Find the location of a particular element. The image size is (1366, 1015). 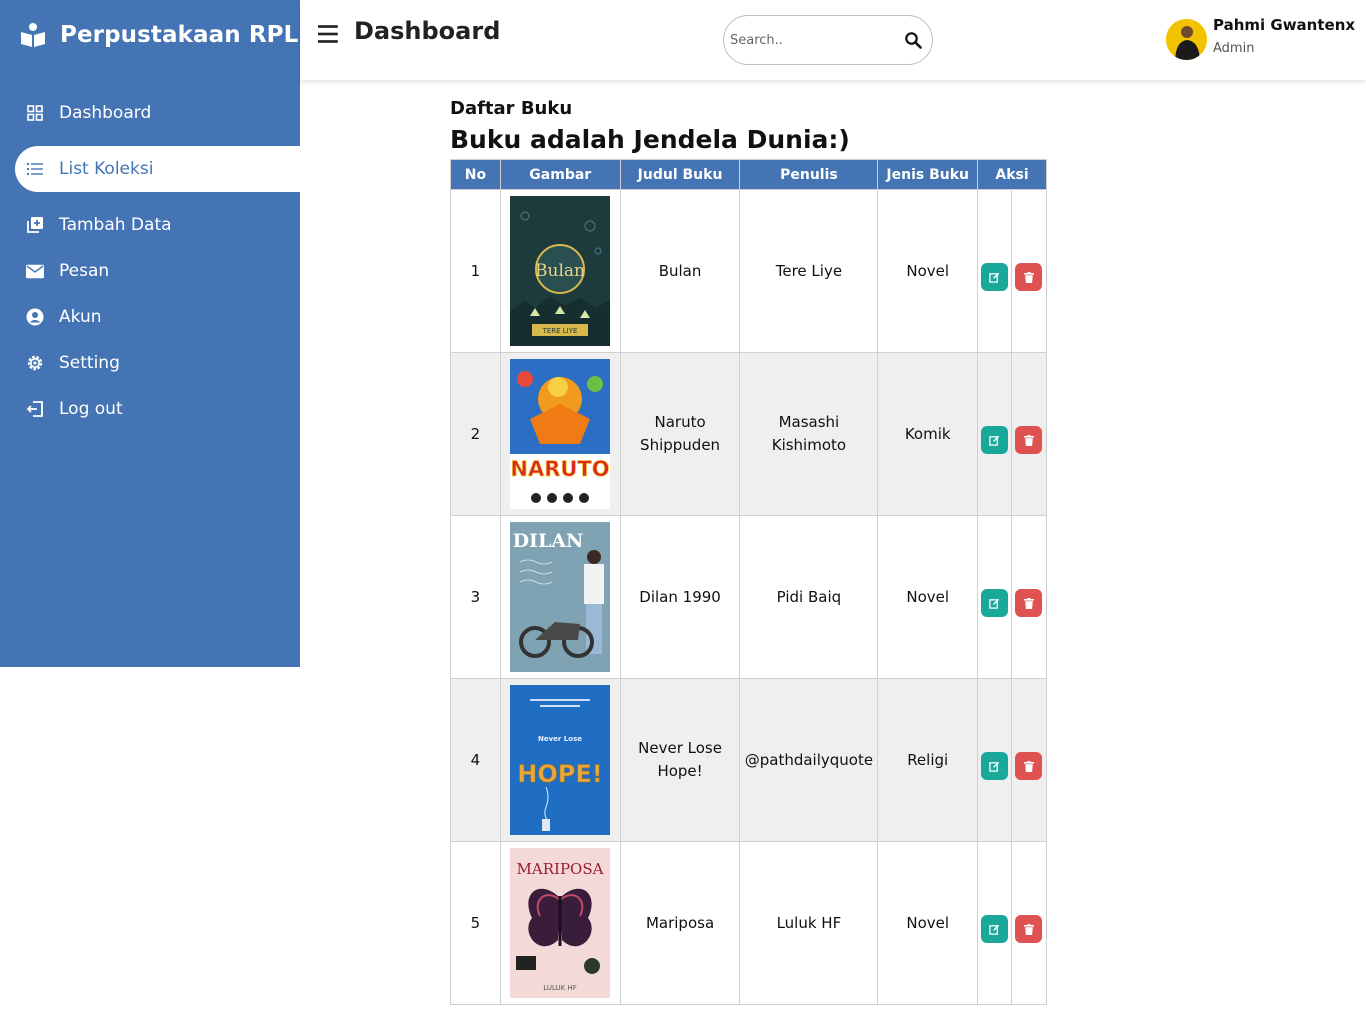

reader-icon is located at coordinates (33, 35).